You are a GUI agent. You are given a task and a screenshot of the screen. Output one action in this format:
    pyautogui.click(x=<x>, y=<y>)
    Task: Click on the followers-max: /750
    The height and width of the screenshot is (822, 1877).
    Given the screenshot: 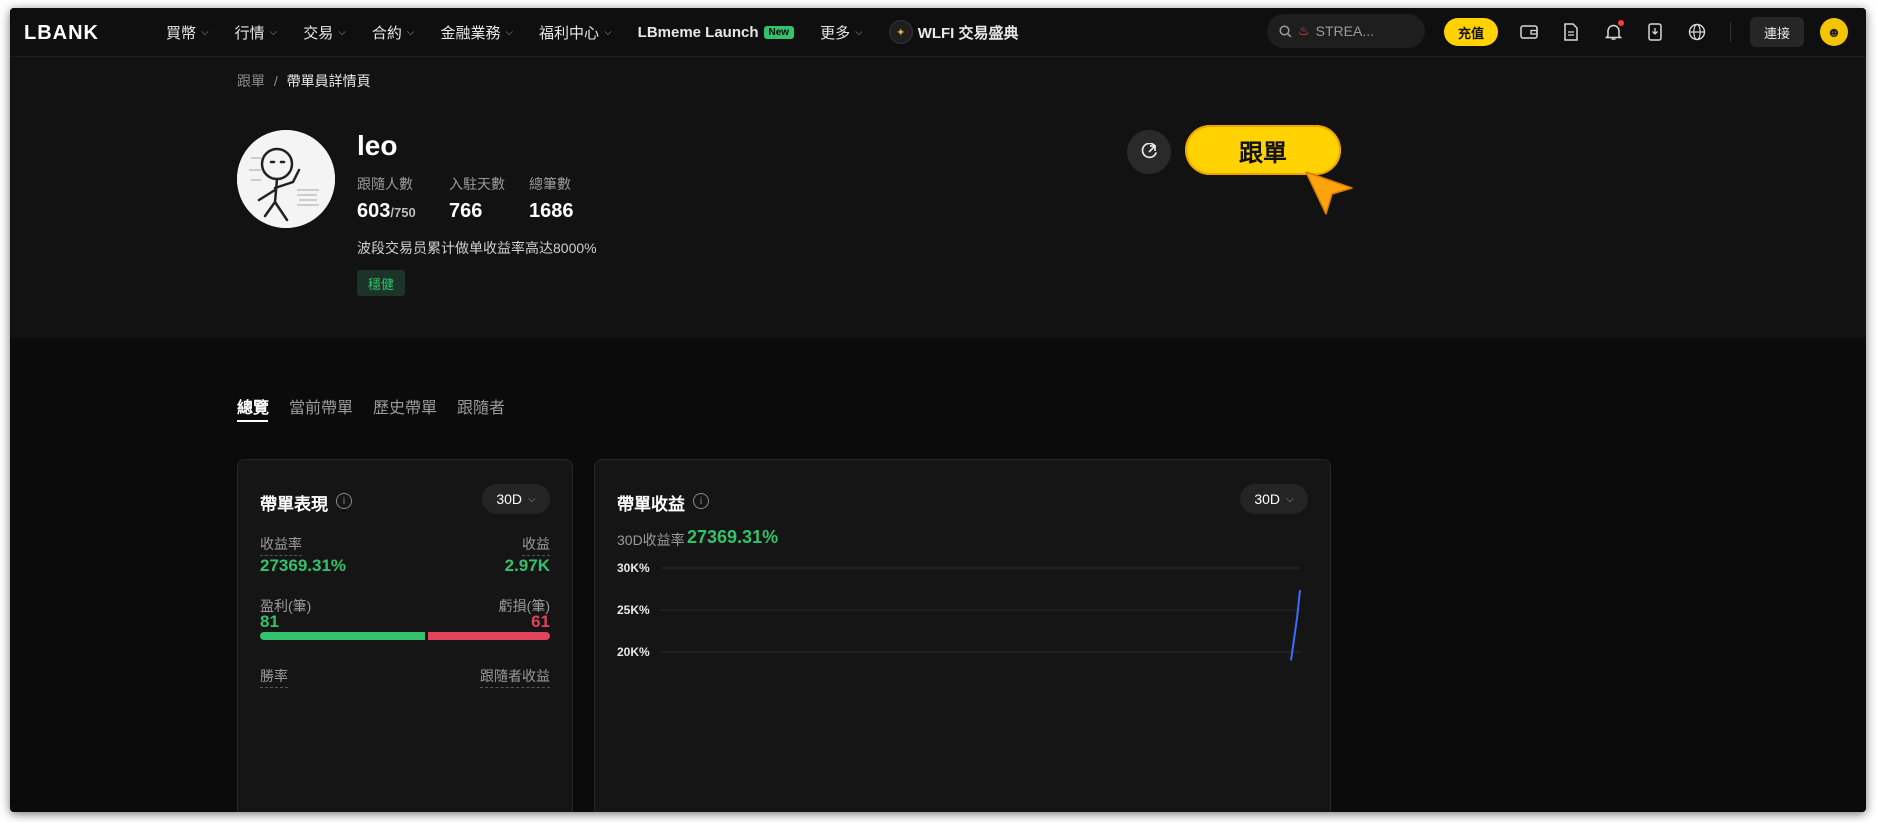 What is the action you would take?
    pyautogui.click(x=403, y=212)
    